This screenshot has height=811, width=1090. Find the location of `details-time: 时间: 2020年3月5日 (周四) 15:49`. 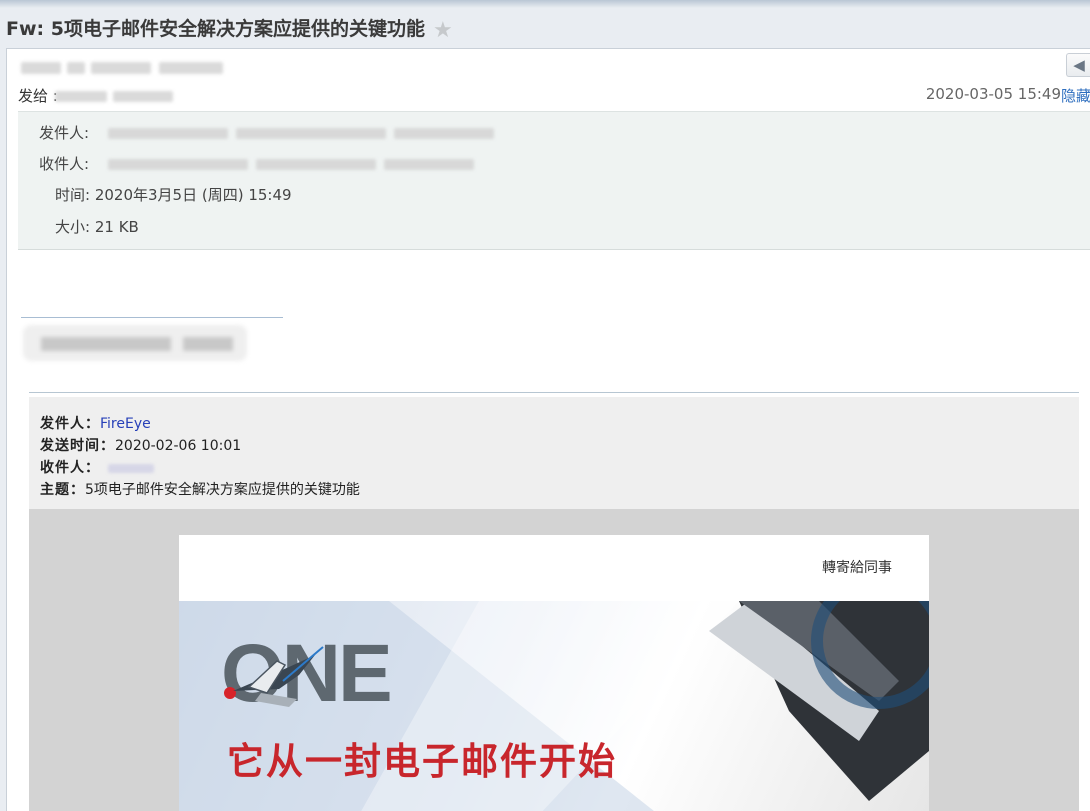

details-time: 时间: 2020年3月5日 (周四) 15:49 is located at coordinates (173, 194).